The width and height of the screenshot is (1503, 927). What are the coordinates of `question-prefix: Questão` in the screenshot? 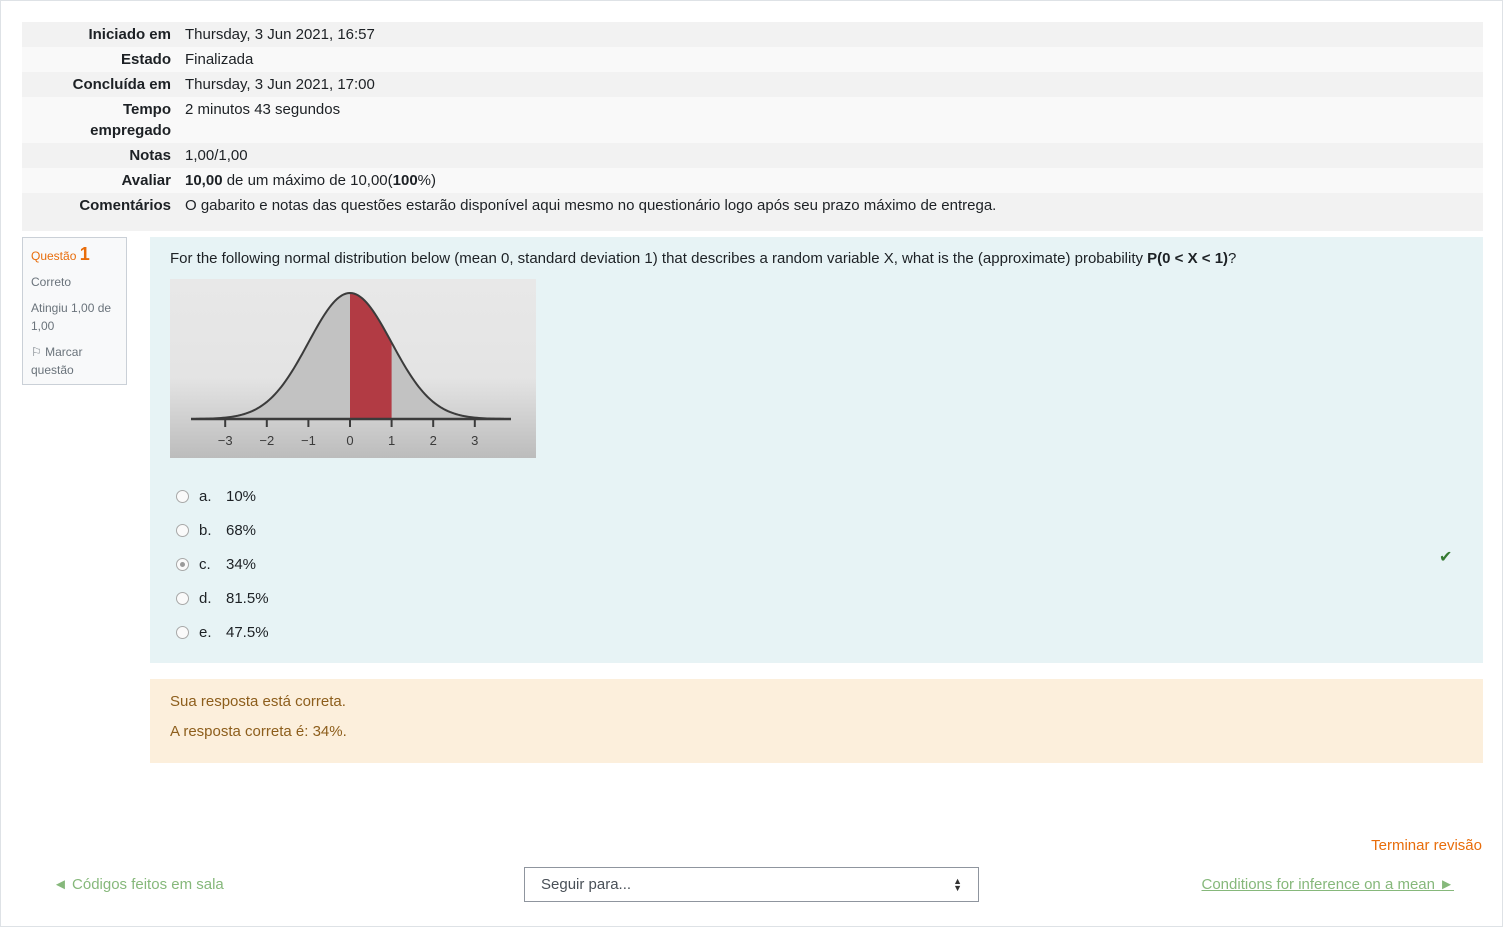 It's located at (54, 256).